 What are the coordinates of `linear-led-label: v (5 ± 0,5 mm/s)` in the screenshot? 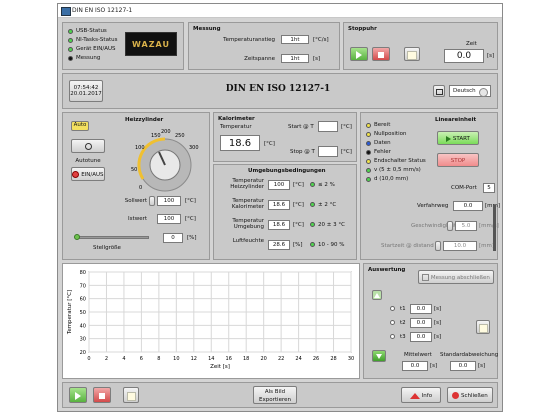 It's located at (397, 170).